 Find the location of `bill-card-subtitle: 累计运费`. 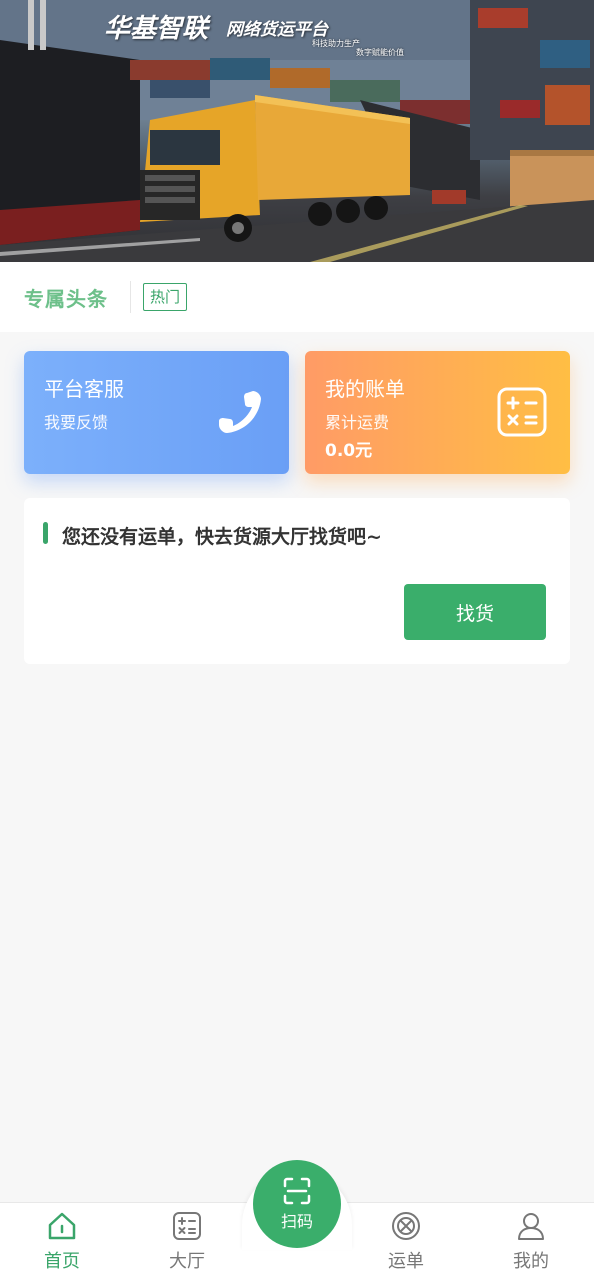

bill-card-subtitle: 累计运费 is located at coordinates (357, 422).